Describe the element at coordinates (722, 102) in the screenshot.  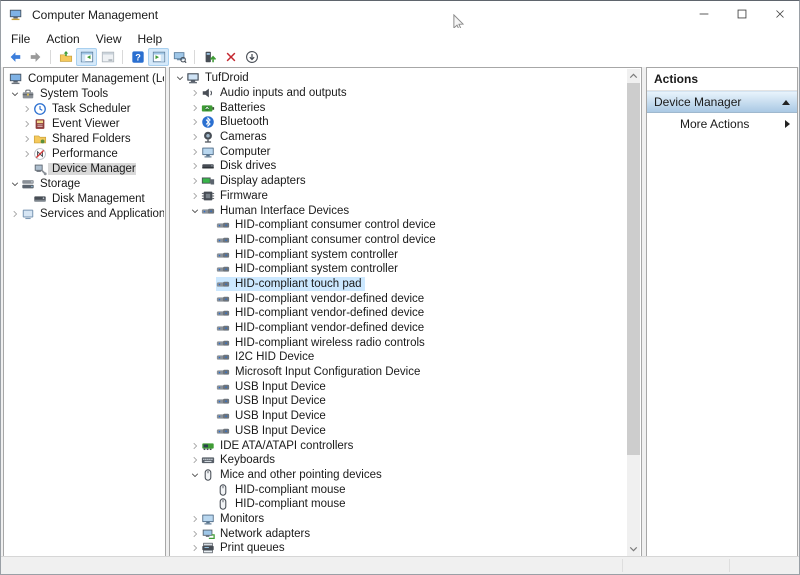
I see `actions-section-device-manager: Device Manager` at that location.